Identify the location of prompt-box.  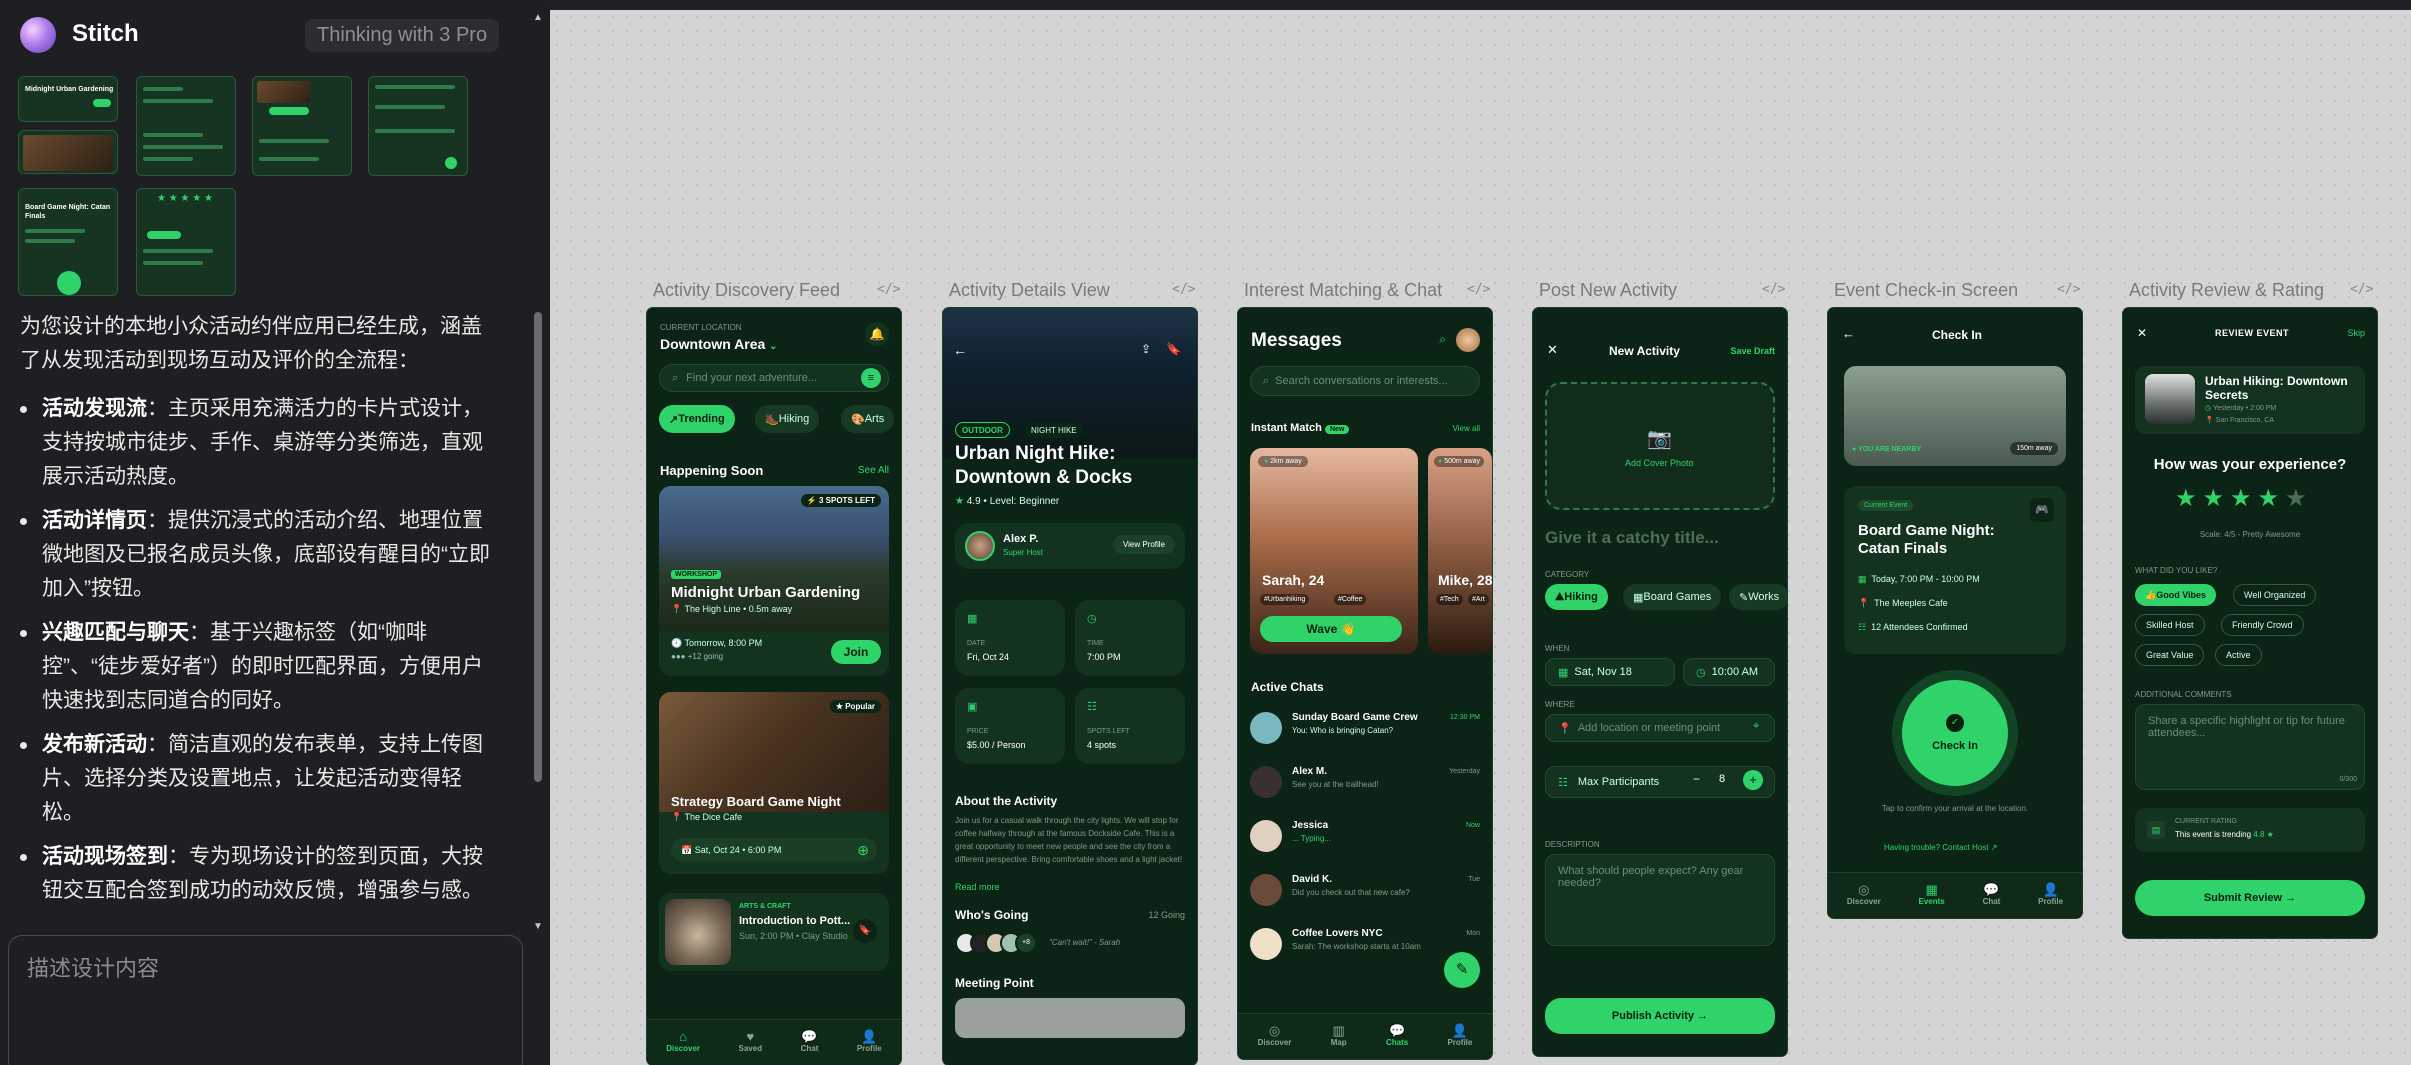
(265, 1000).